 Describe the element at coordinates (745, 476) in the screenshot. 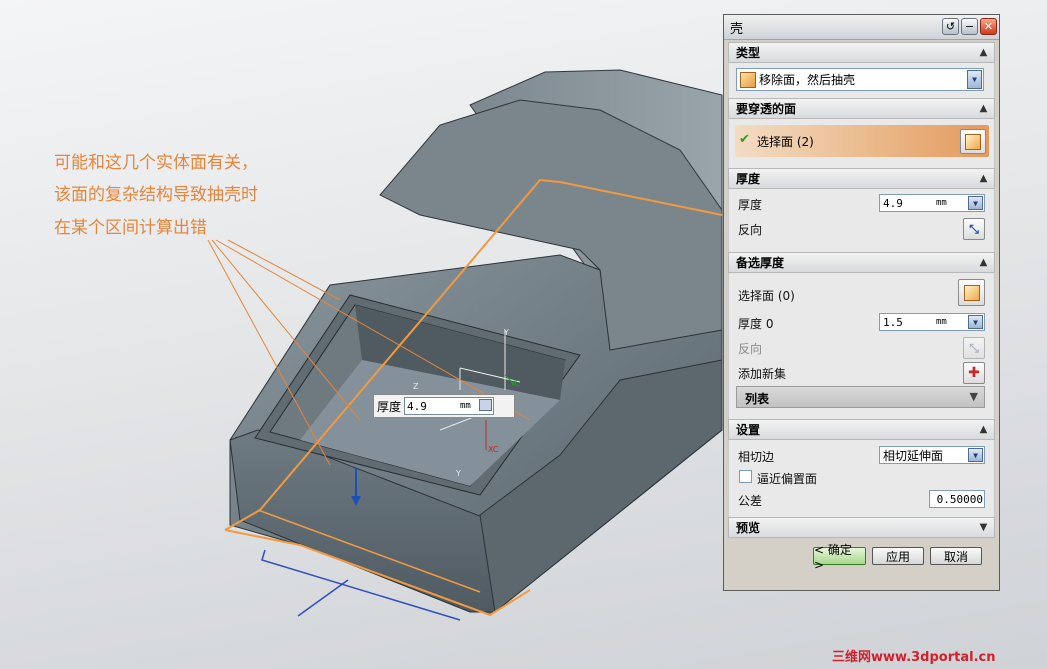

I see `approx-offset-checkbox` at that location.